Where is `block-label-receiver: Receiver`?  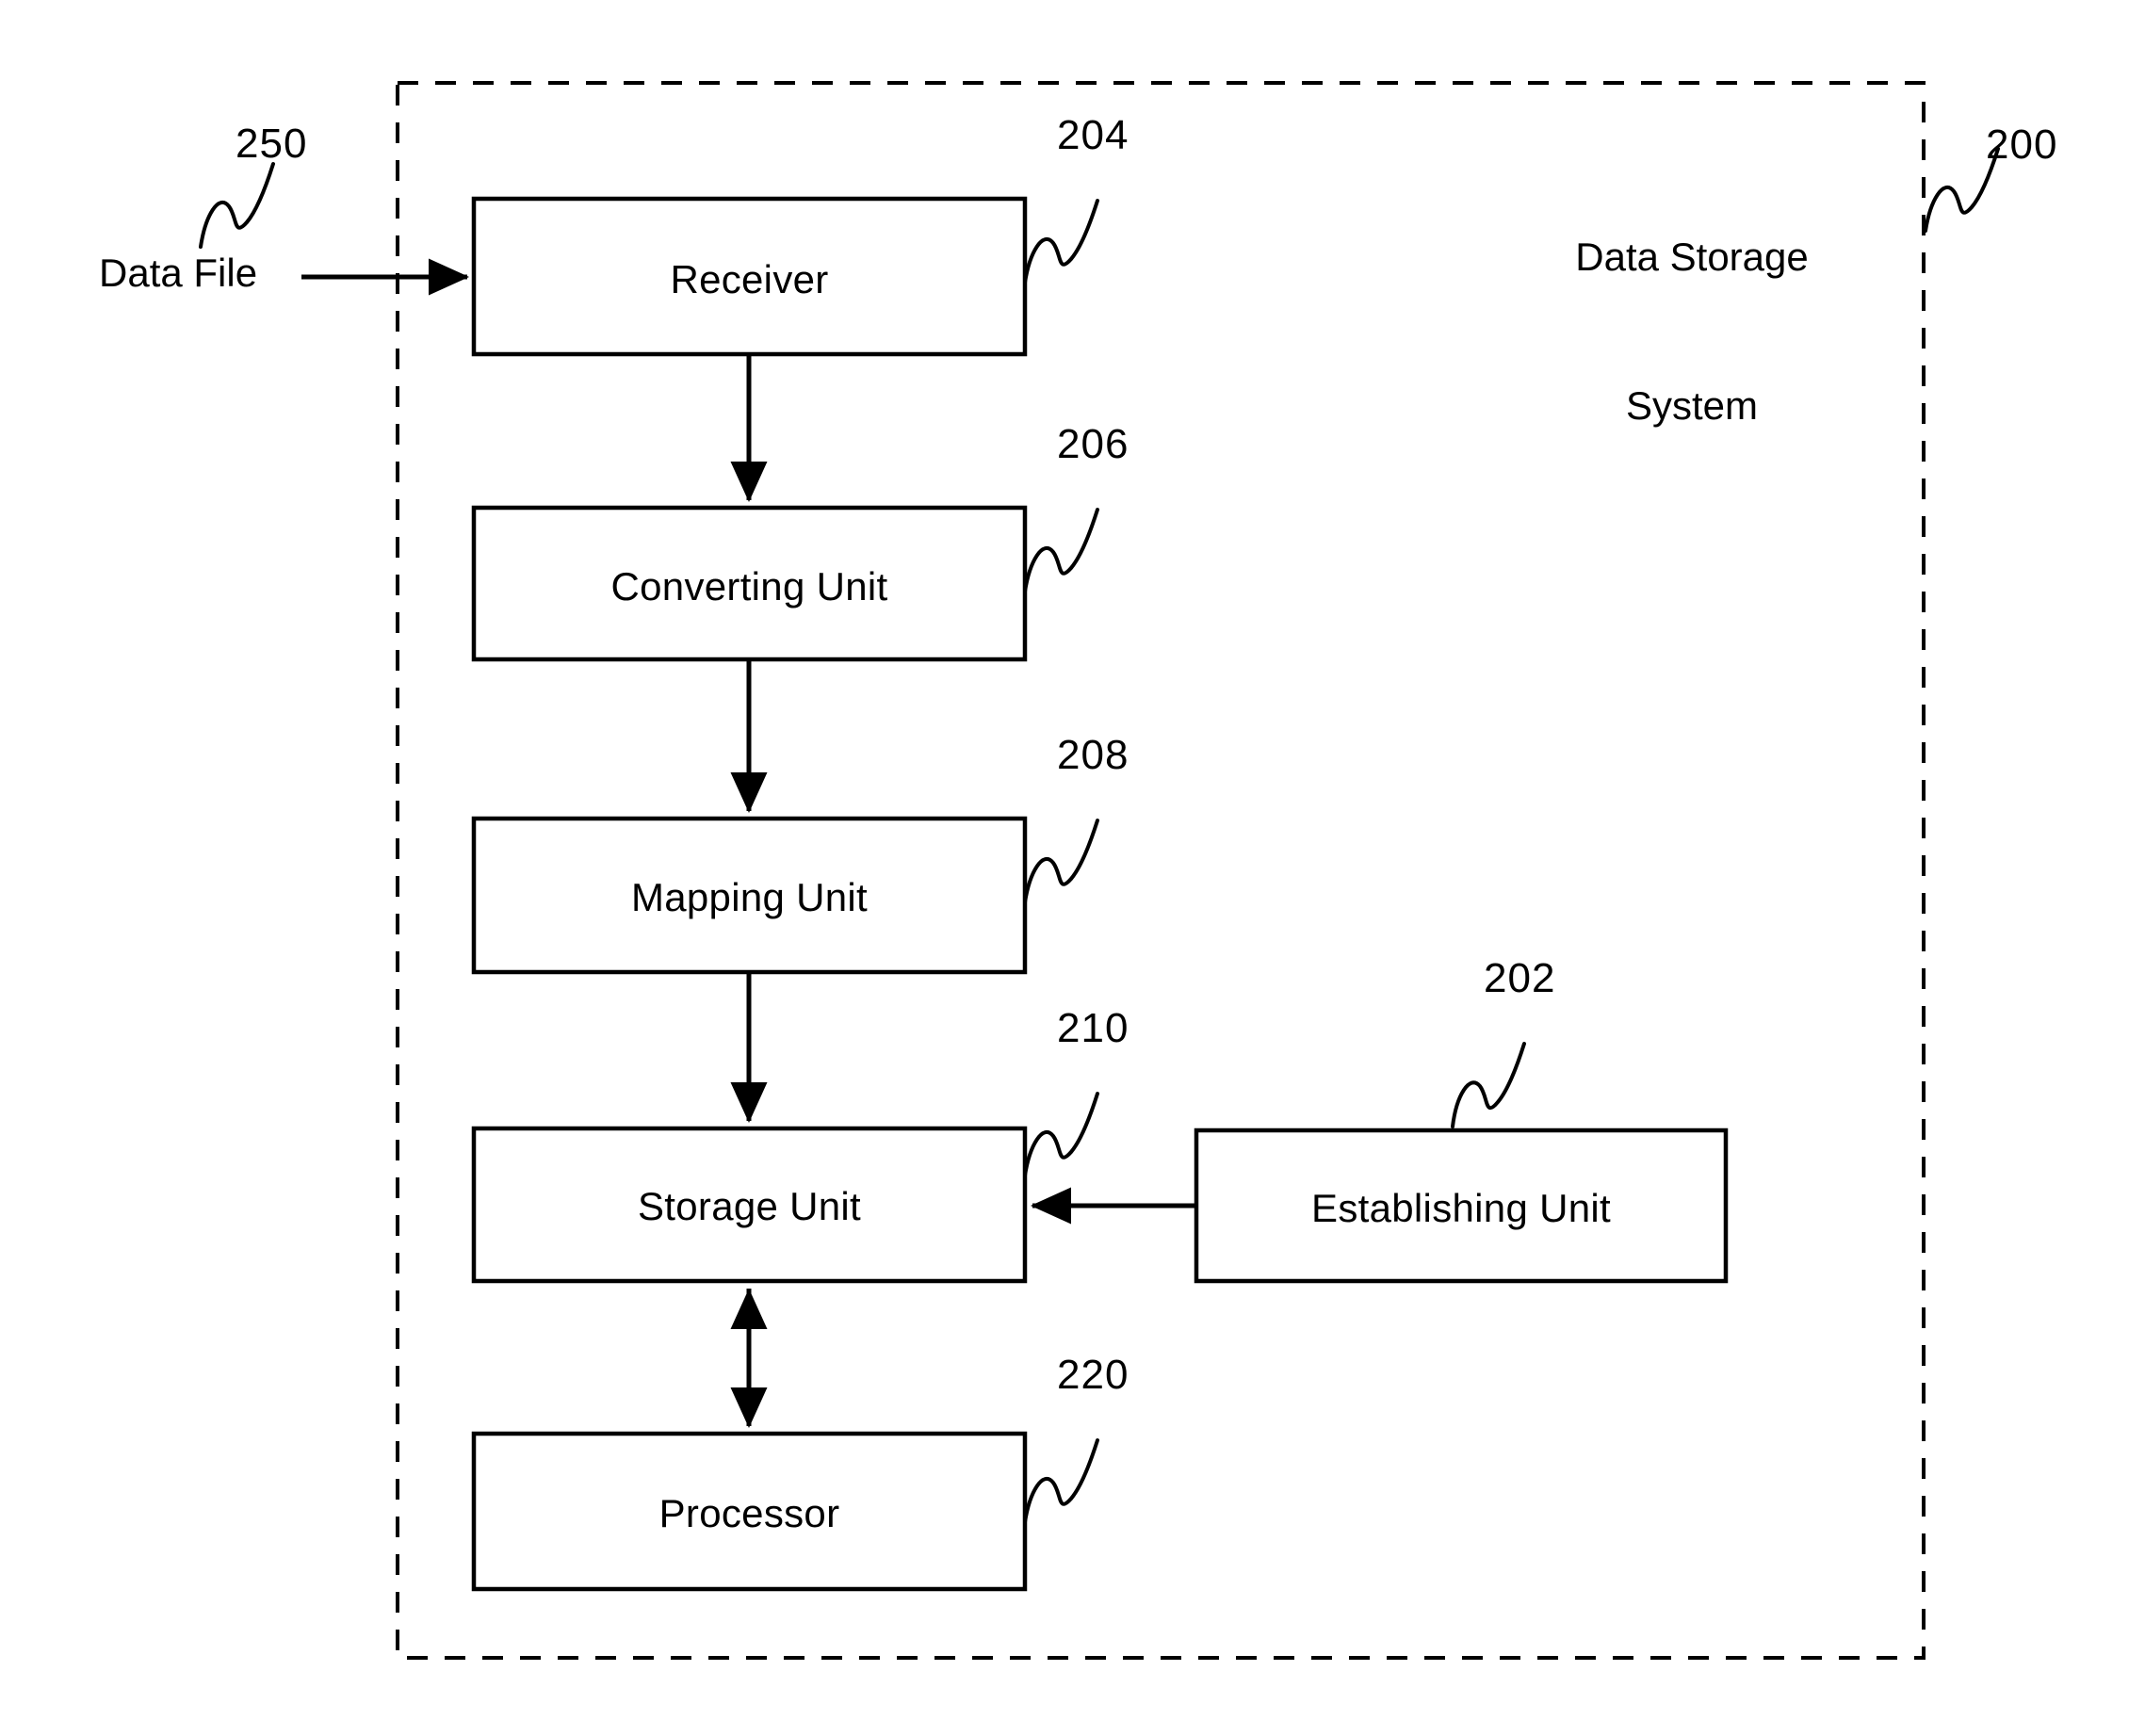
block-label-receiver: Receiver is located at coordinates (749, 279).